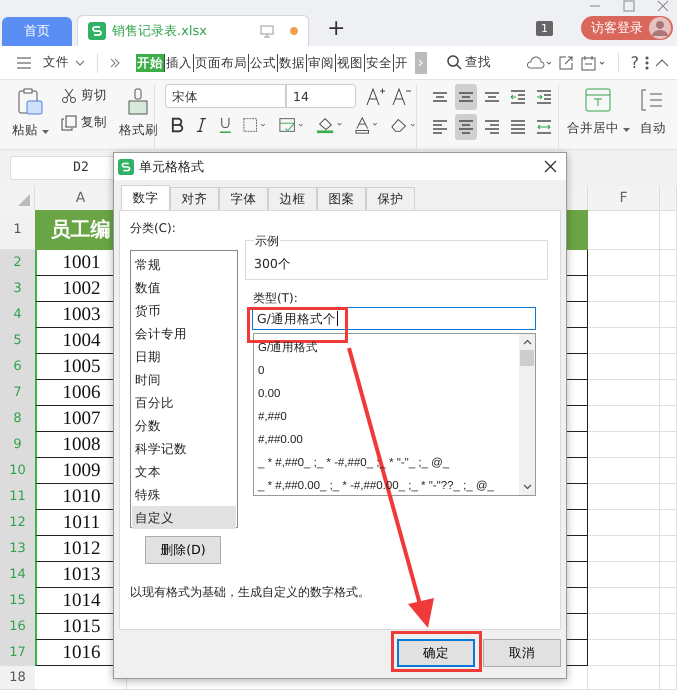 Image resolution: width=677 pixels, height=694 pixels. What do you see at coordinates (24, 62) in the screenshot?
I see `menu-icon` at bounding box center [24, 62].